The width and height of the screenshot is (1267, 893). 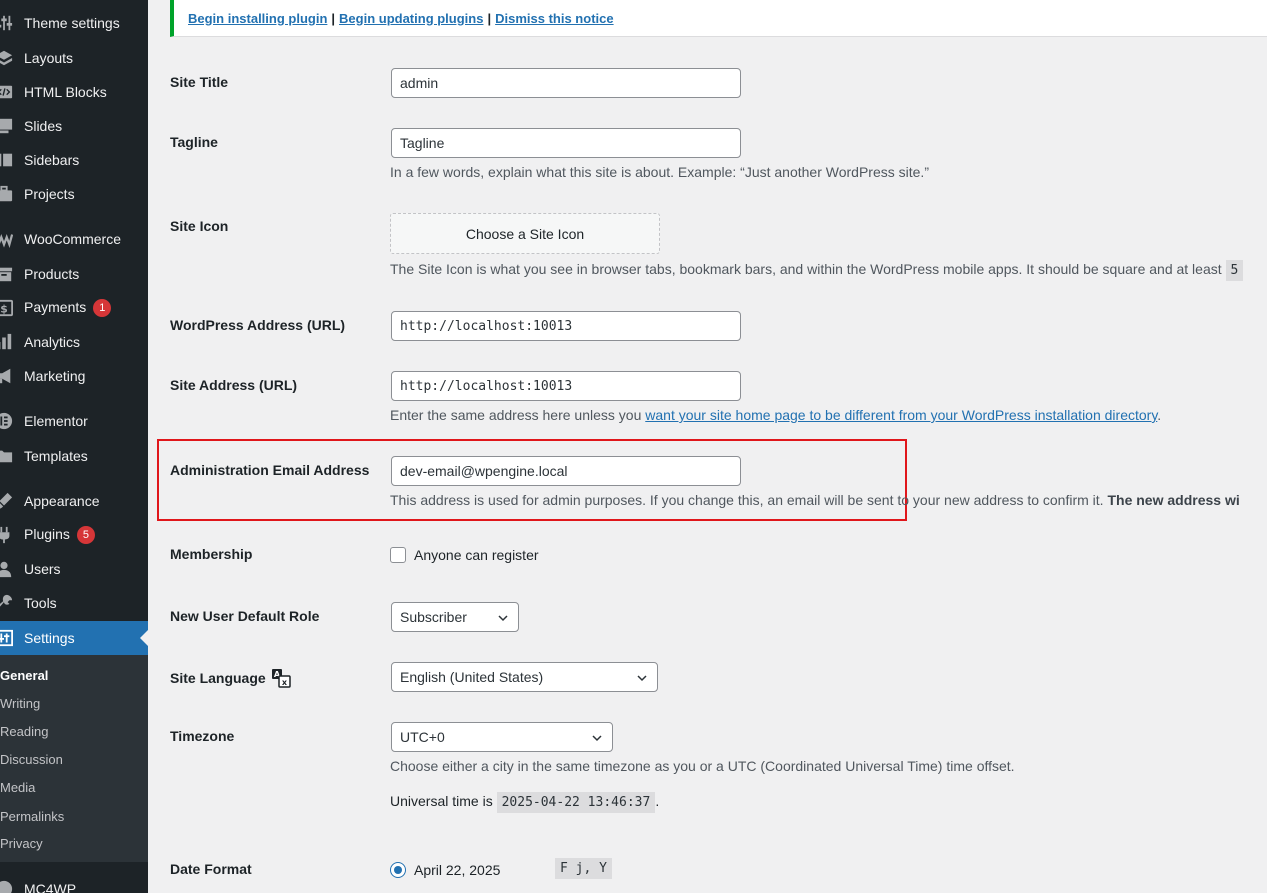 I want to click on menu-item-theme-settings: Theme settings, so click(x=74, y=23).